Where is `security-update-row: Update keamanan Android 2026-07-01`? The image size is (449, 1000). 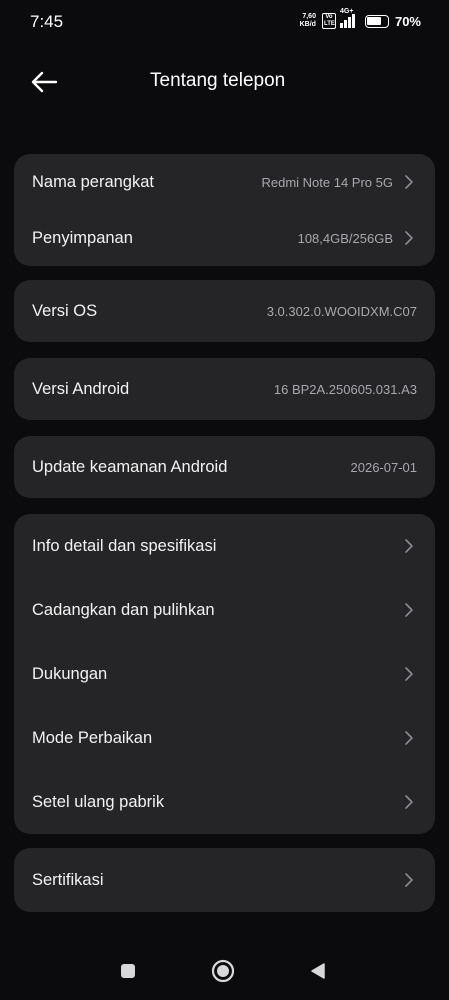
security-update-row: Update keamanan Android 2026-07-01 is located at coordinates (224, 467).